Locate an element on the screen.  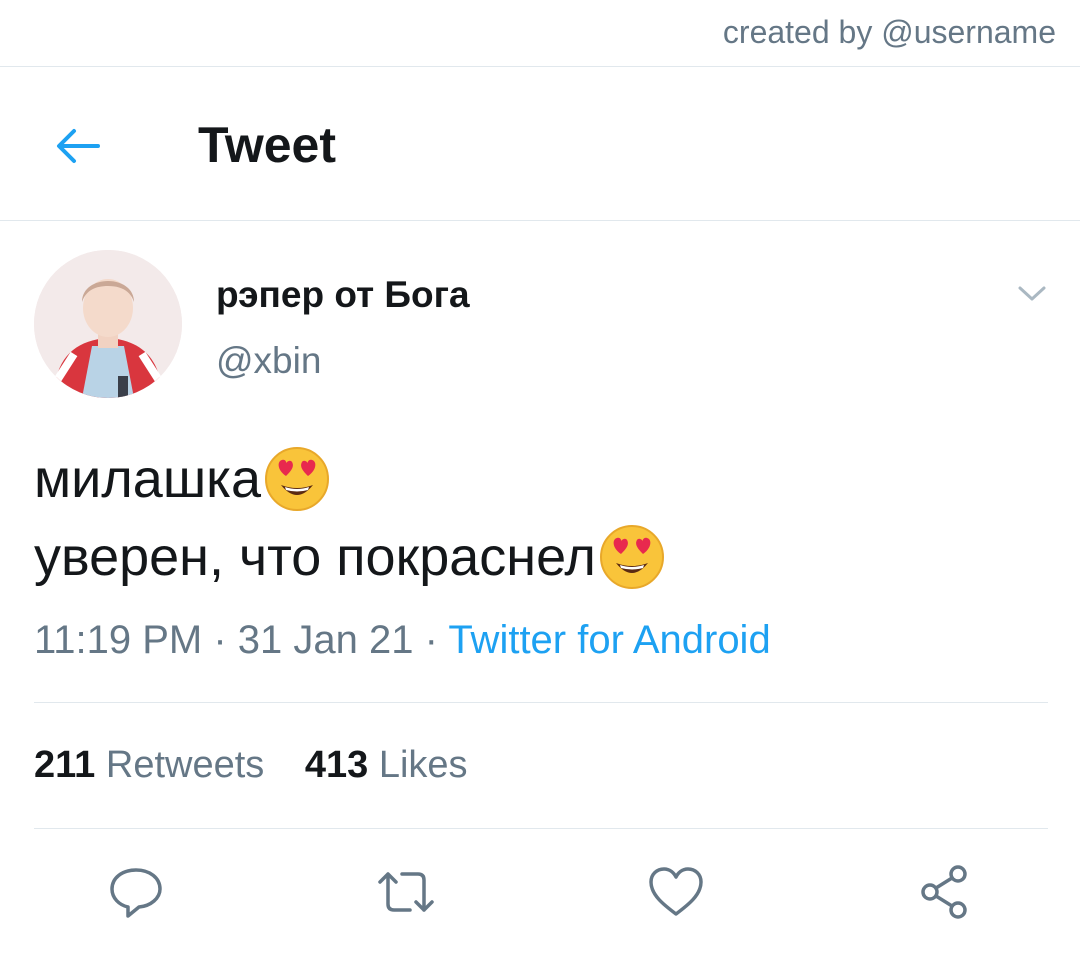
tweet-text: милашка уверен, что покраснел is located at coordinates (350, 518).